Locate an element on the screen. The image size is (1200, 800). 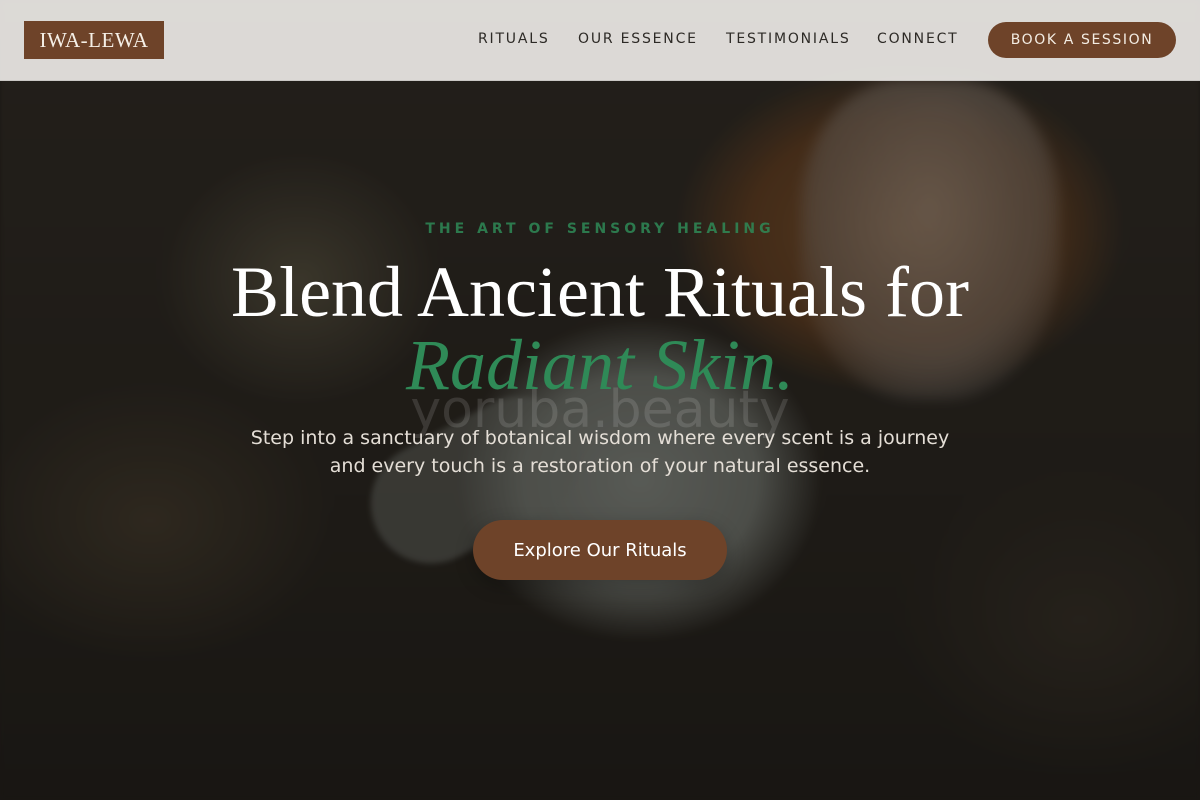
nav-item-rituals: RITUALS is located at coordinates (514, 39).